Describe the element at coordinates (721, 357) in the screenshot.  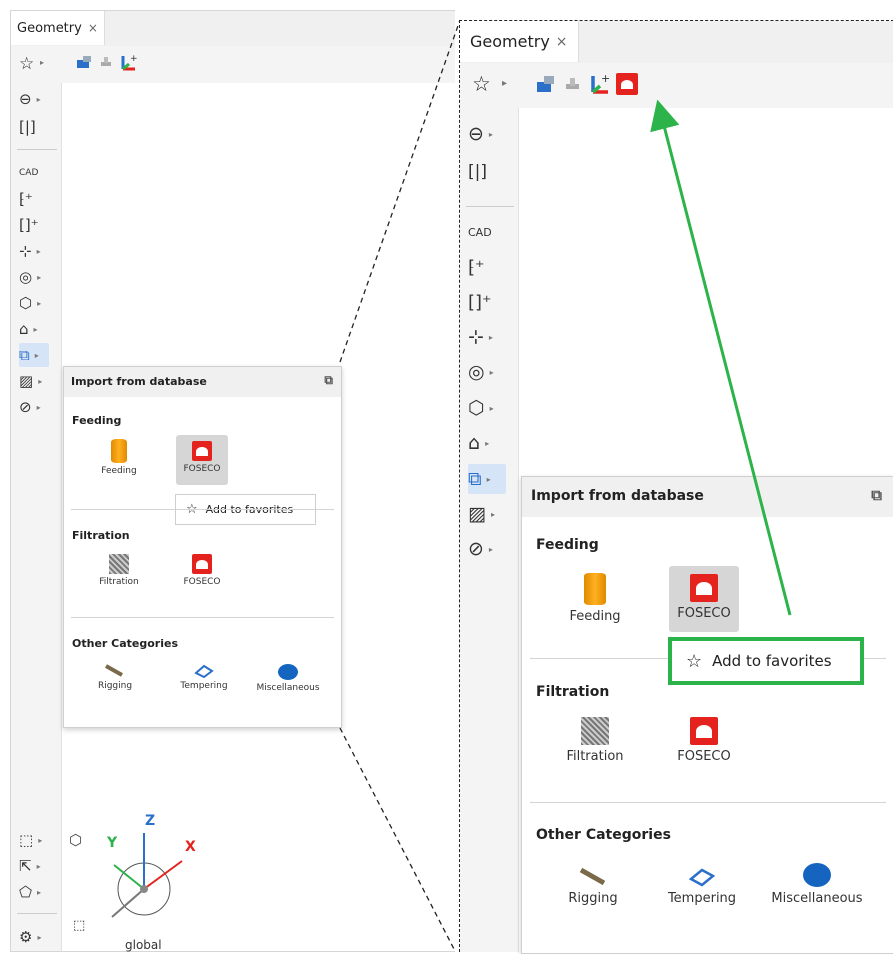
I see `annotation-arrow` at that location.